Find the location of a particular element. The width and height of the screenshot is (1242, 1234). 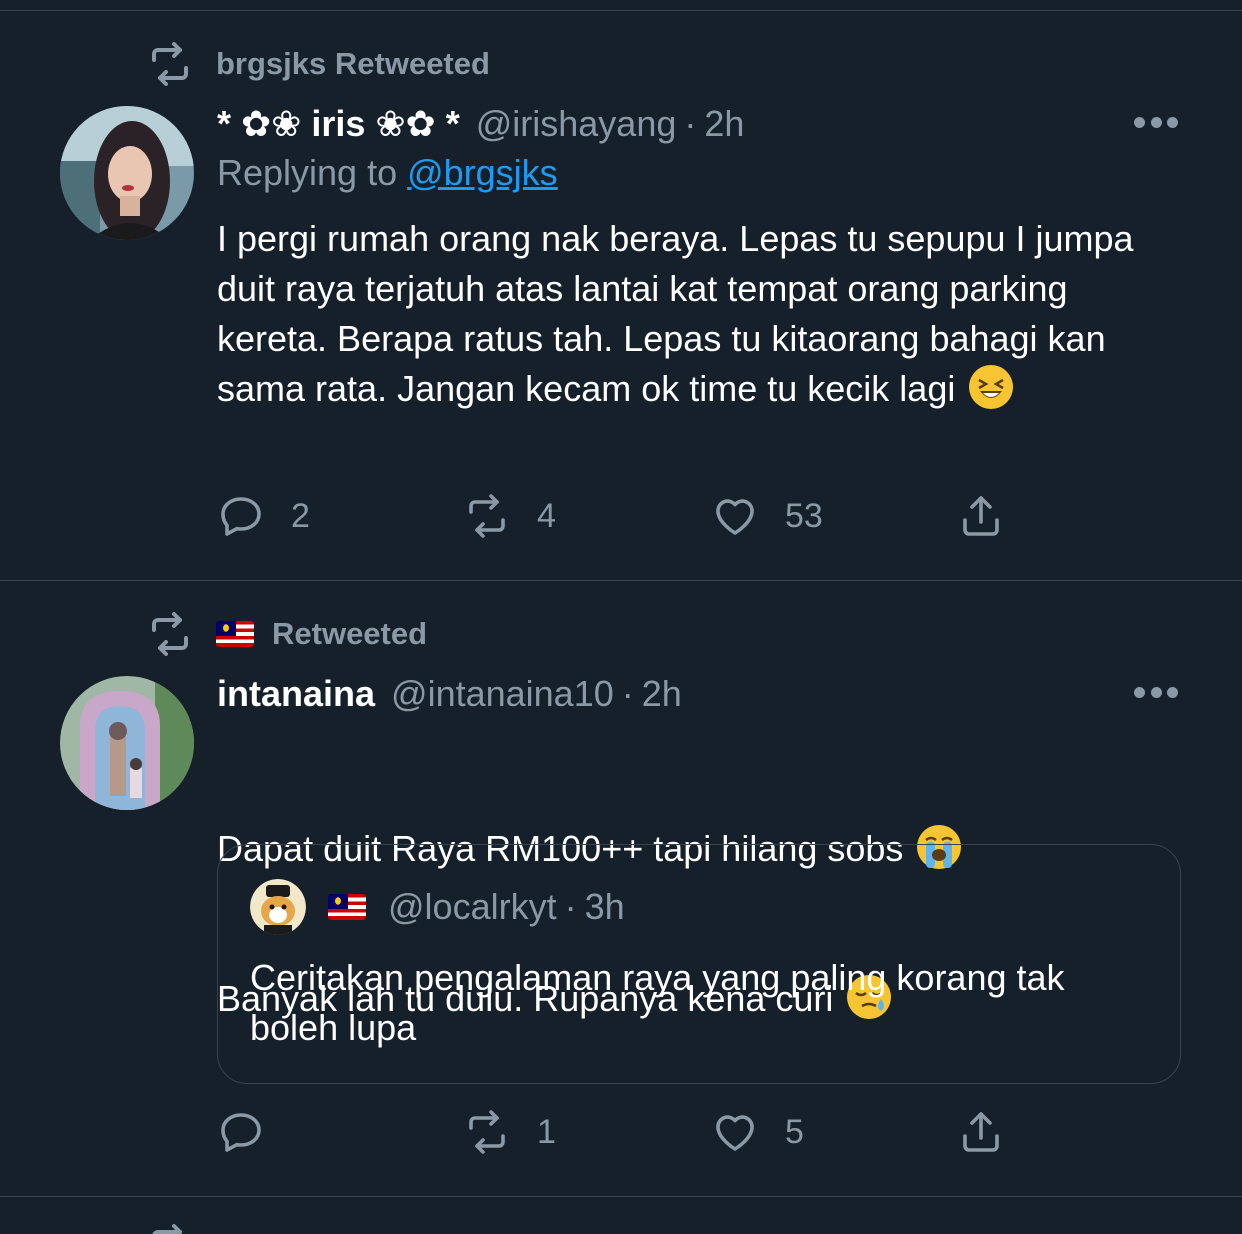

retweet-count: 4 is located at coordinates (546, 515).